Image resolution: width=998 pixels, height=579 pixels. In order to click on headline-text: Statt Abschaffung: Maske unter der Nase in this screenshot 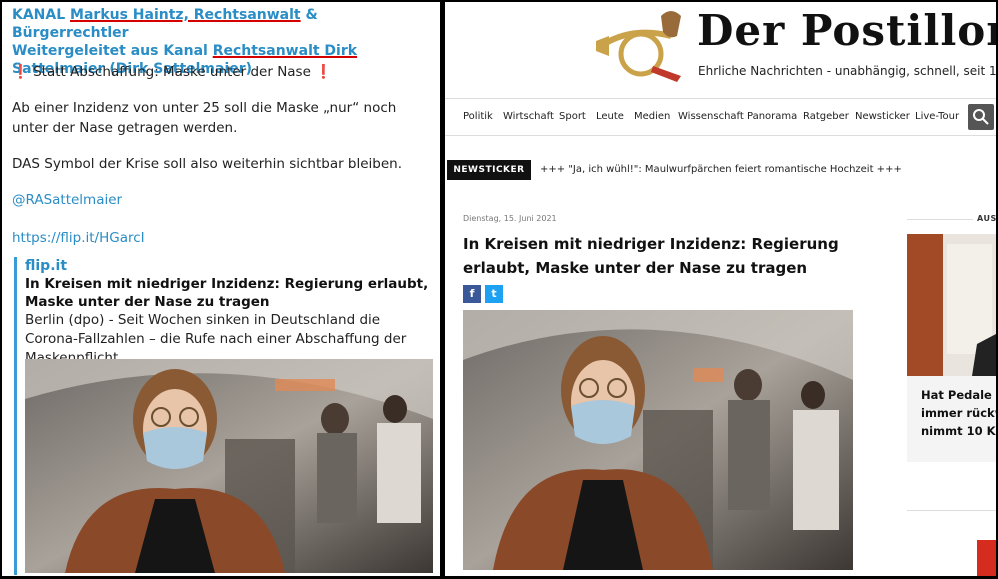, I will do `click(172, 72)`.